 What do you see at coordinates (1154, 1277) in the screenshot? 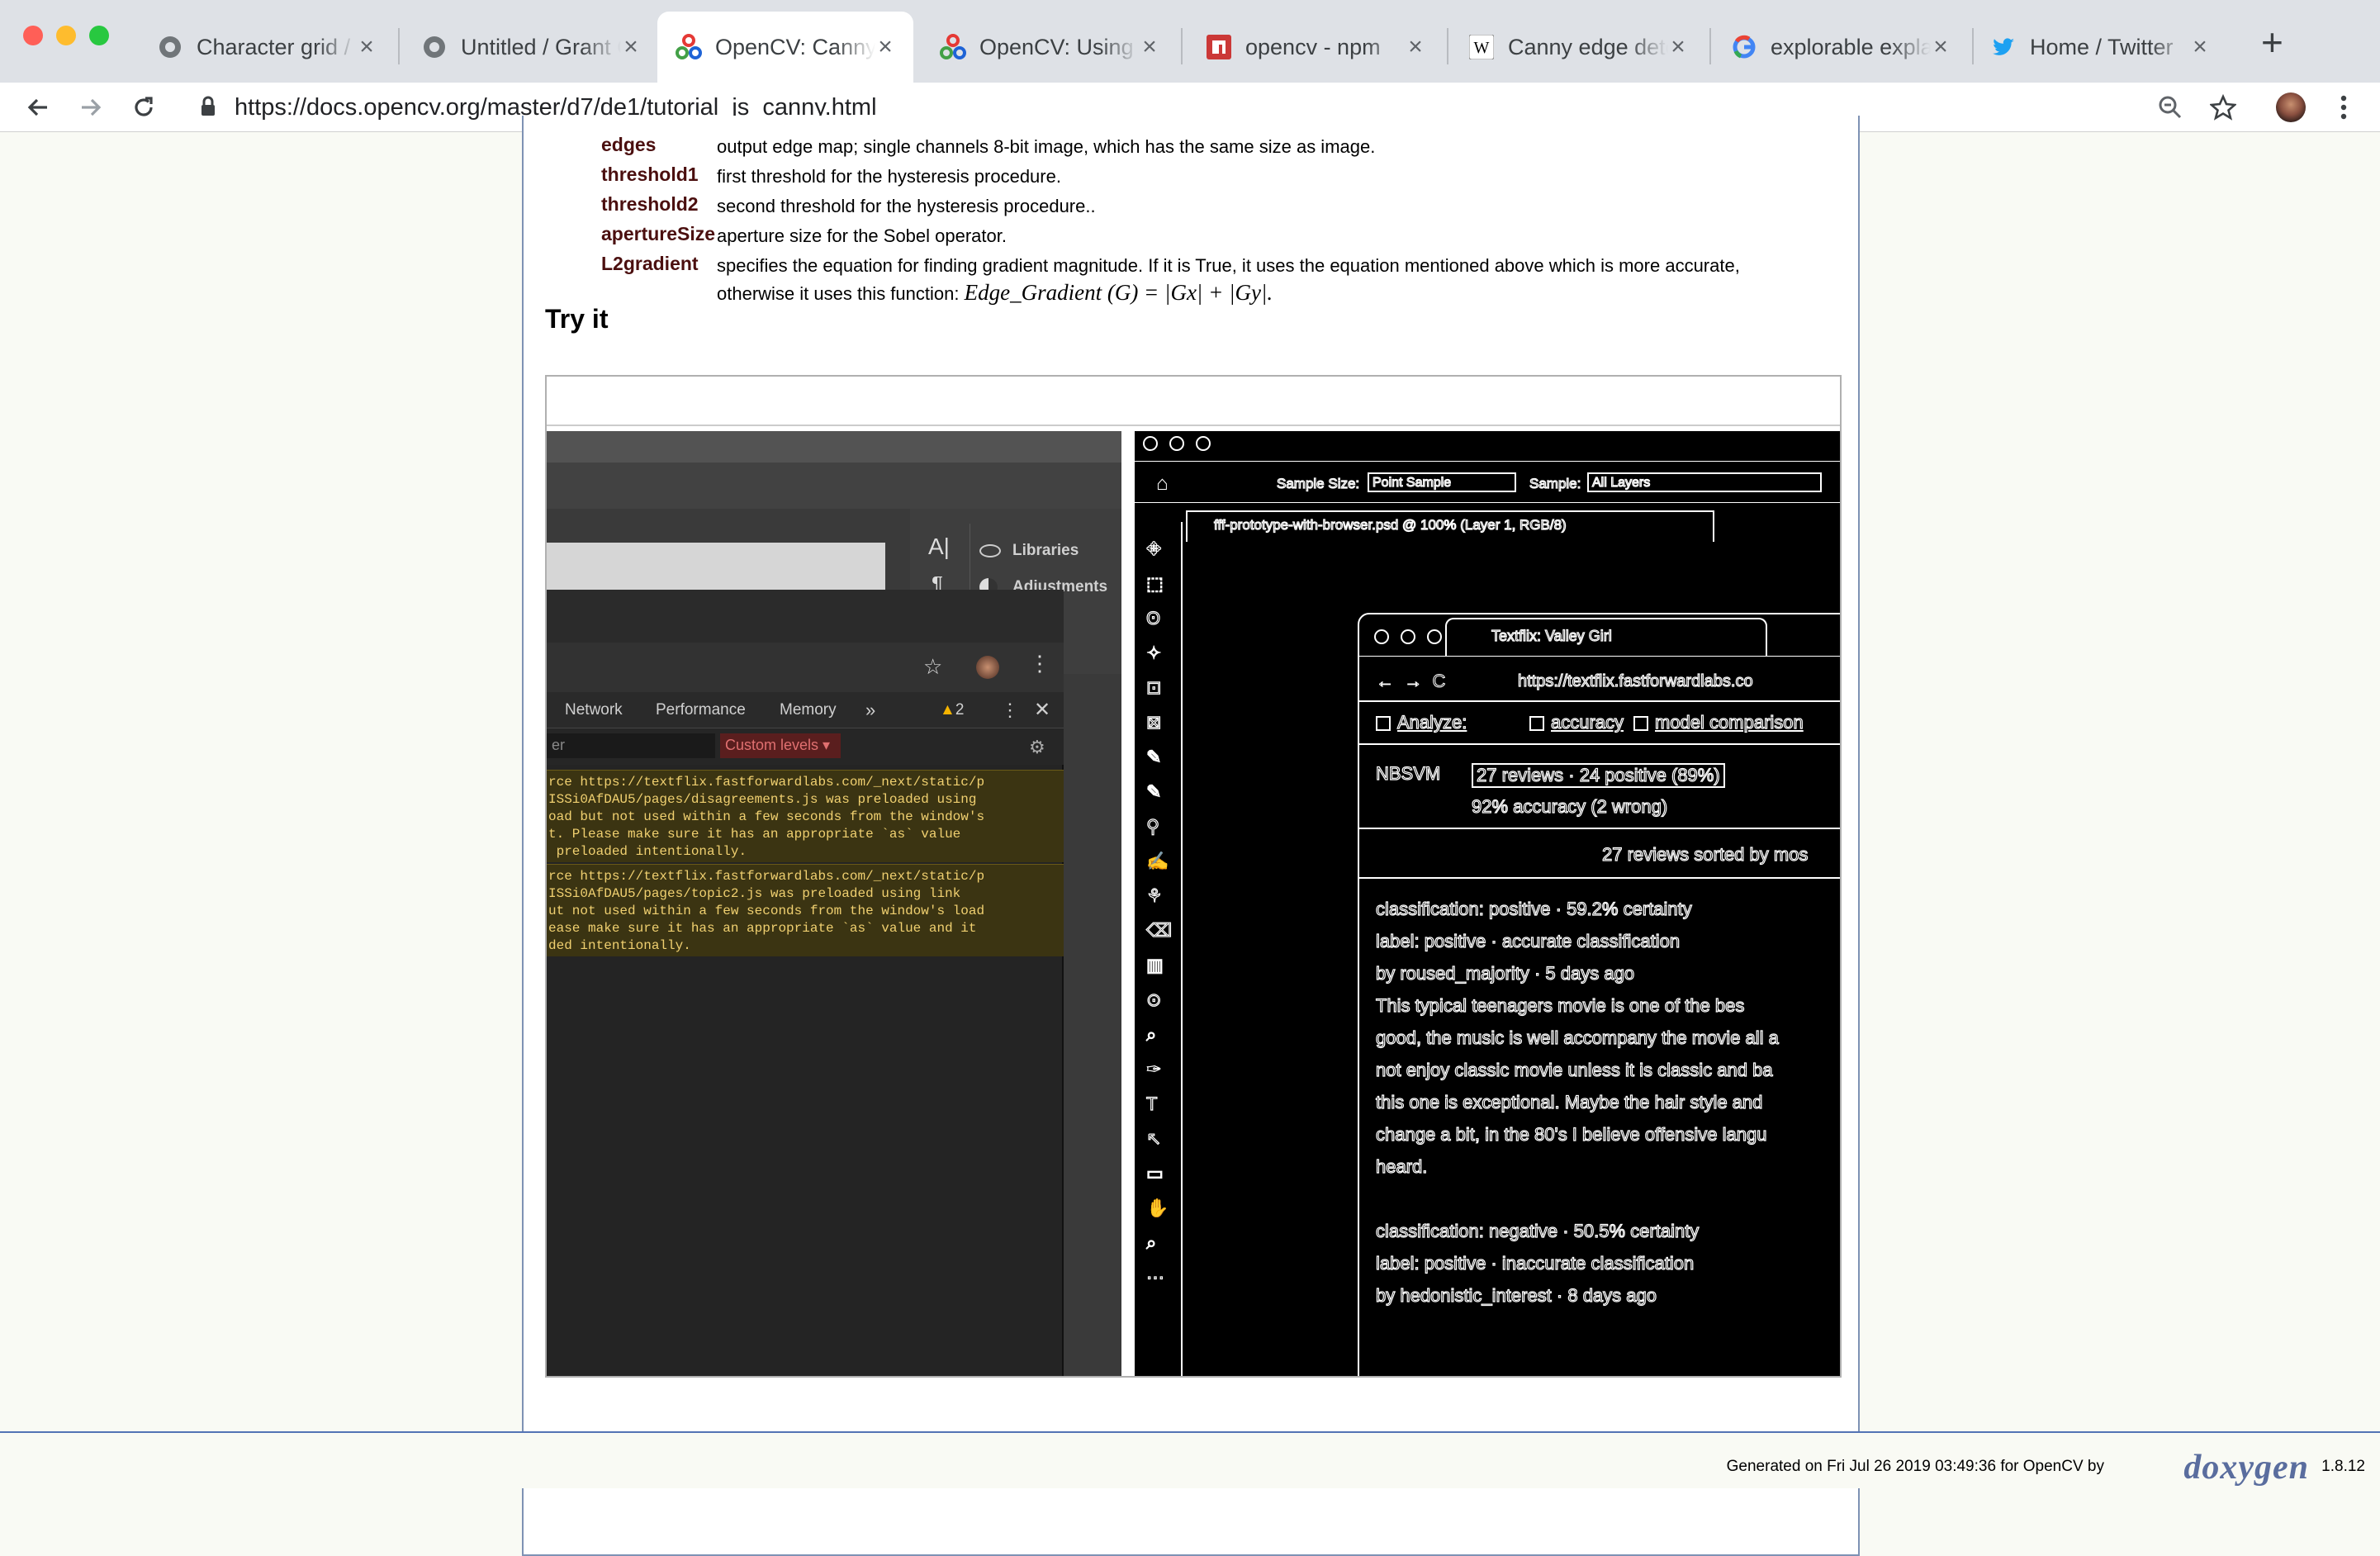
I see `tool-icon: ⋯` at bounding box center [1154, 1277].